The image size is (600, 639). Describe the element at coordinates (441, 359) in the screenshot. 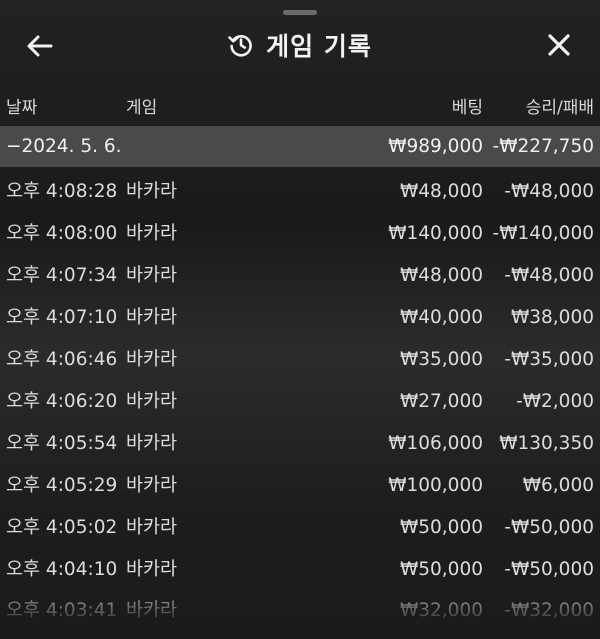

I see `row-bet: ₩35,000` at that location.